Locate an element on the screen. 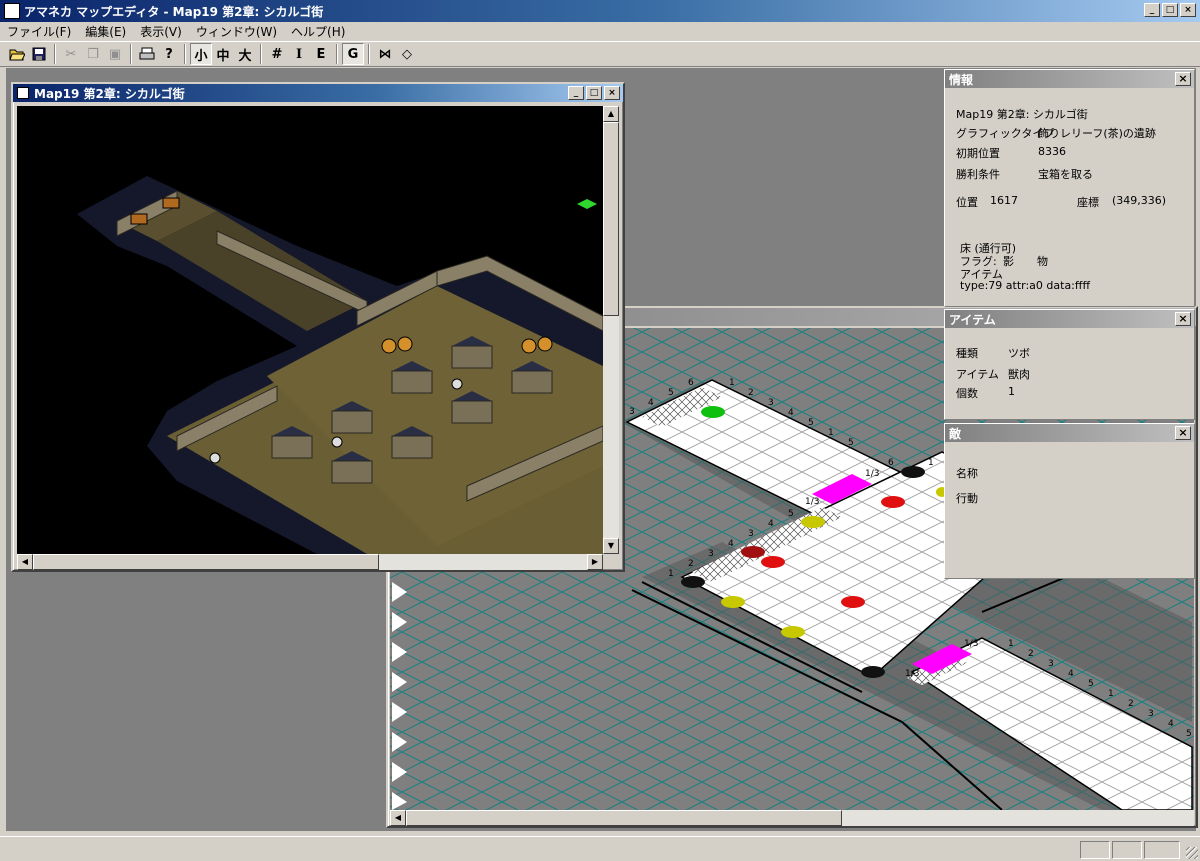  menu-help: ヘルプ(H) is located at coordinates (318, 31).